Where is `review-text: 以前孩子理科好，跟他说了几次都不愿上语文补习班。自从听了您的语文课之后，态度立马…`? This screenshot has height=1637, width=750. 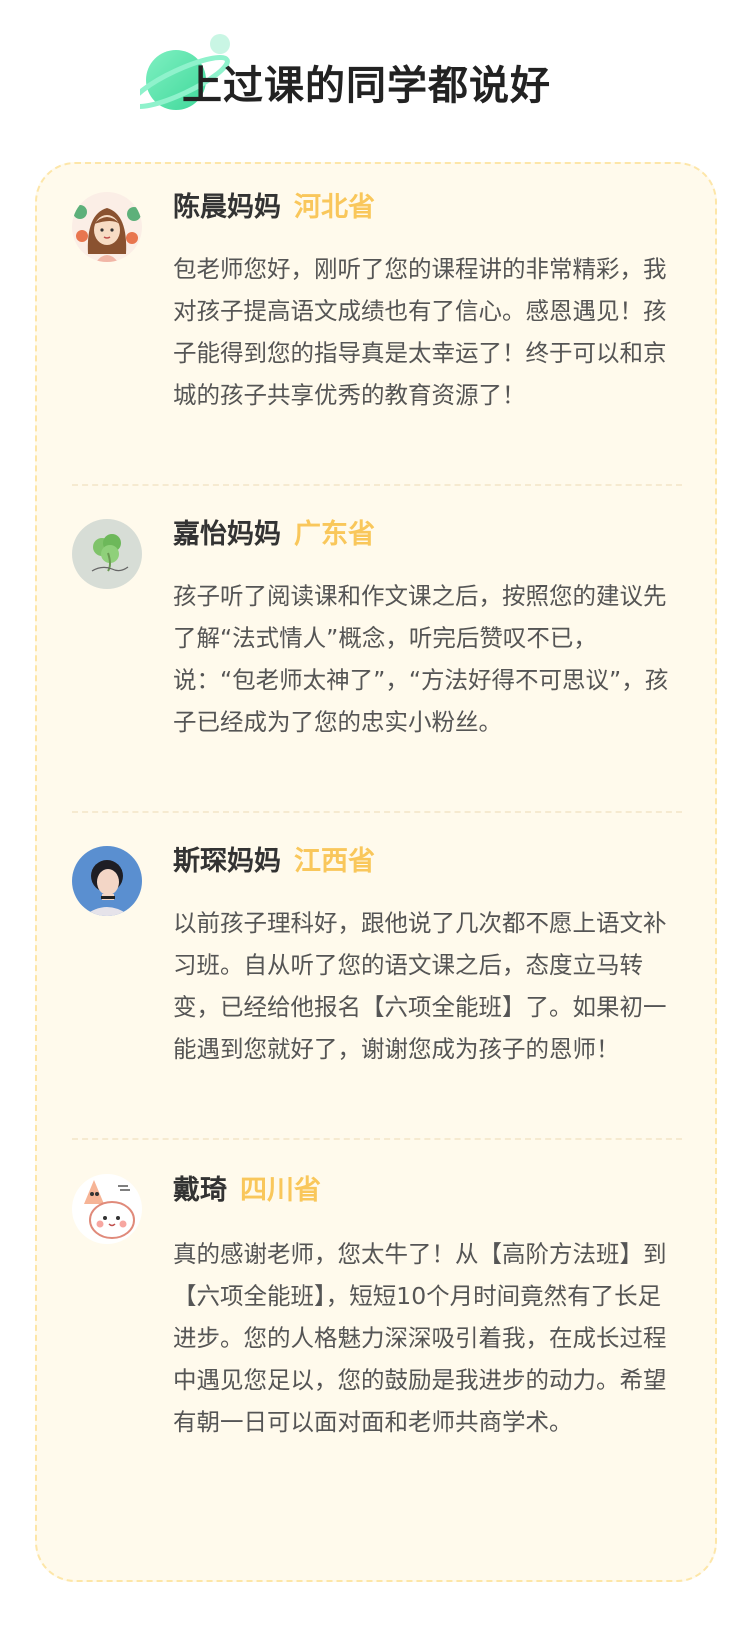
review-text: 以前孩子理科好，跟他说了几次都不愿上语文补习班。自从听了您的语文课之后，态度立马… is located at coordinates (420, 986).